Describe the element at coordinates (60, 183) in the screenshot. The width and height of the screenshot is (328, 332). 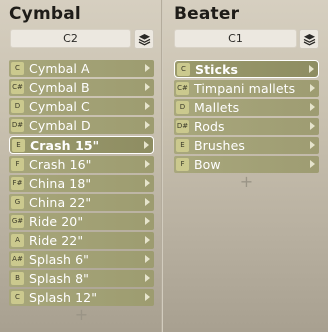
I see `item-label: China 18"` at that location.